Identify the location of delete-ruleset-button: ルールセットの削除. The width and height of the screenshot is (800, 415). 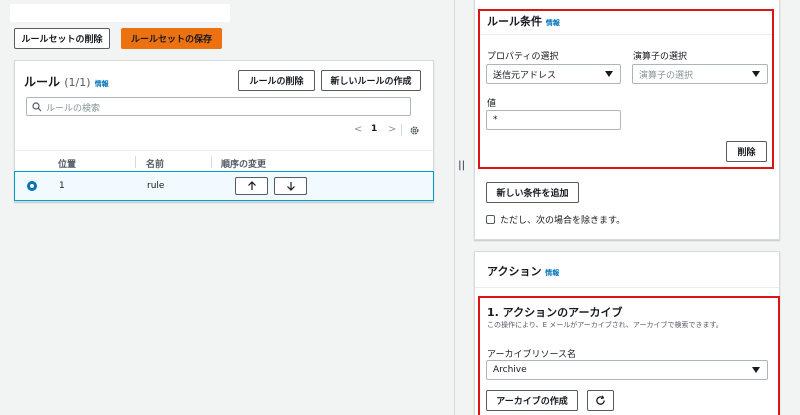
(62, 38).